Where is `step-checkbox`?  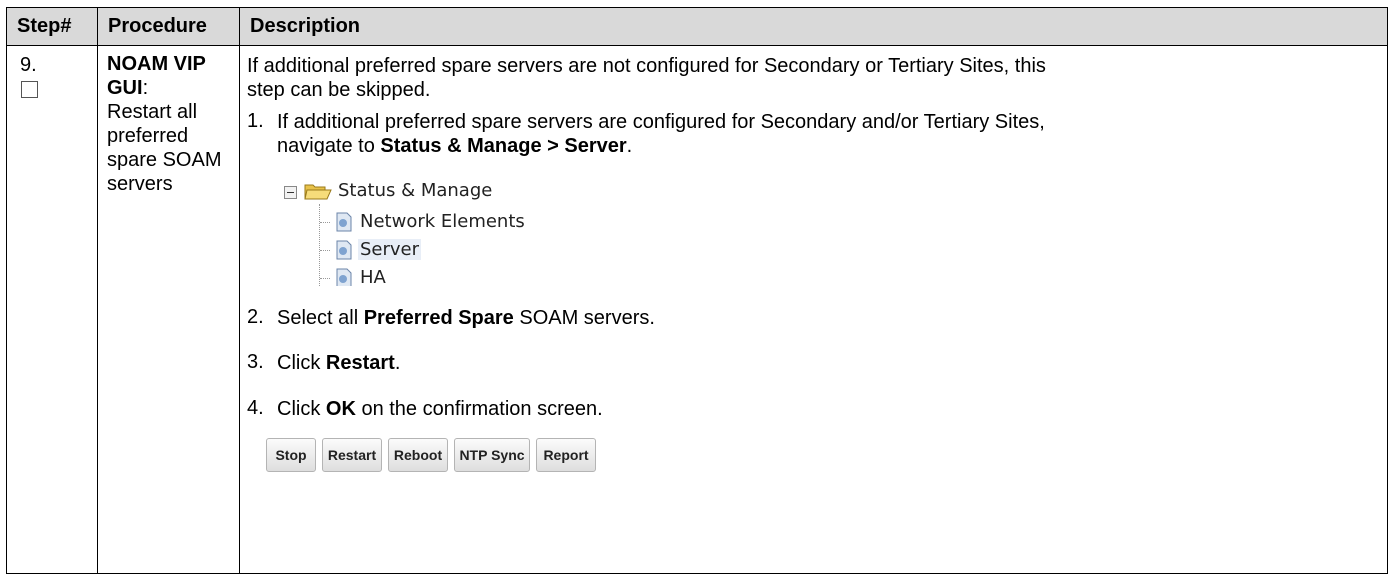 step-checkbox is located at coordinates (29, 89).